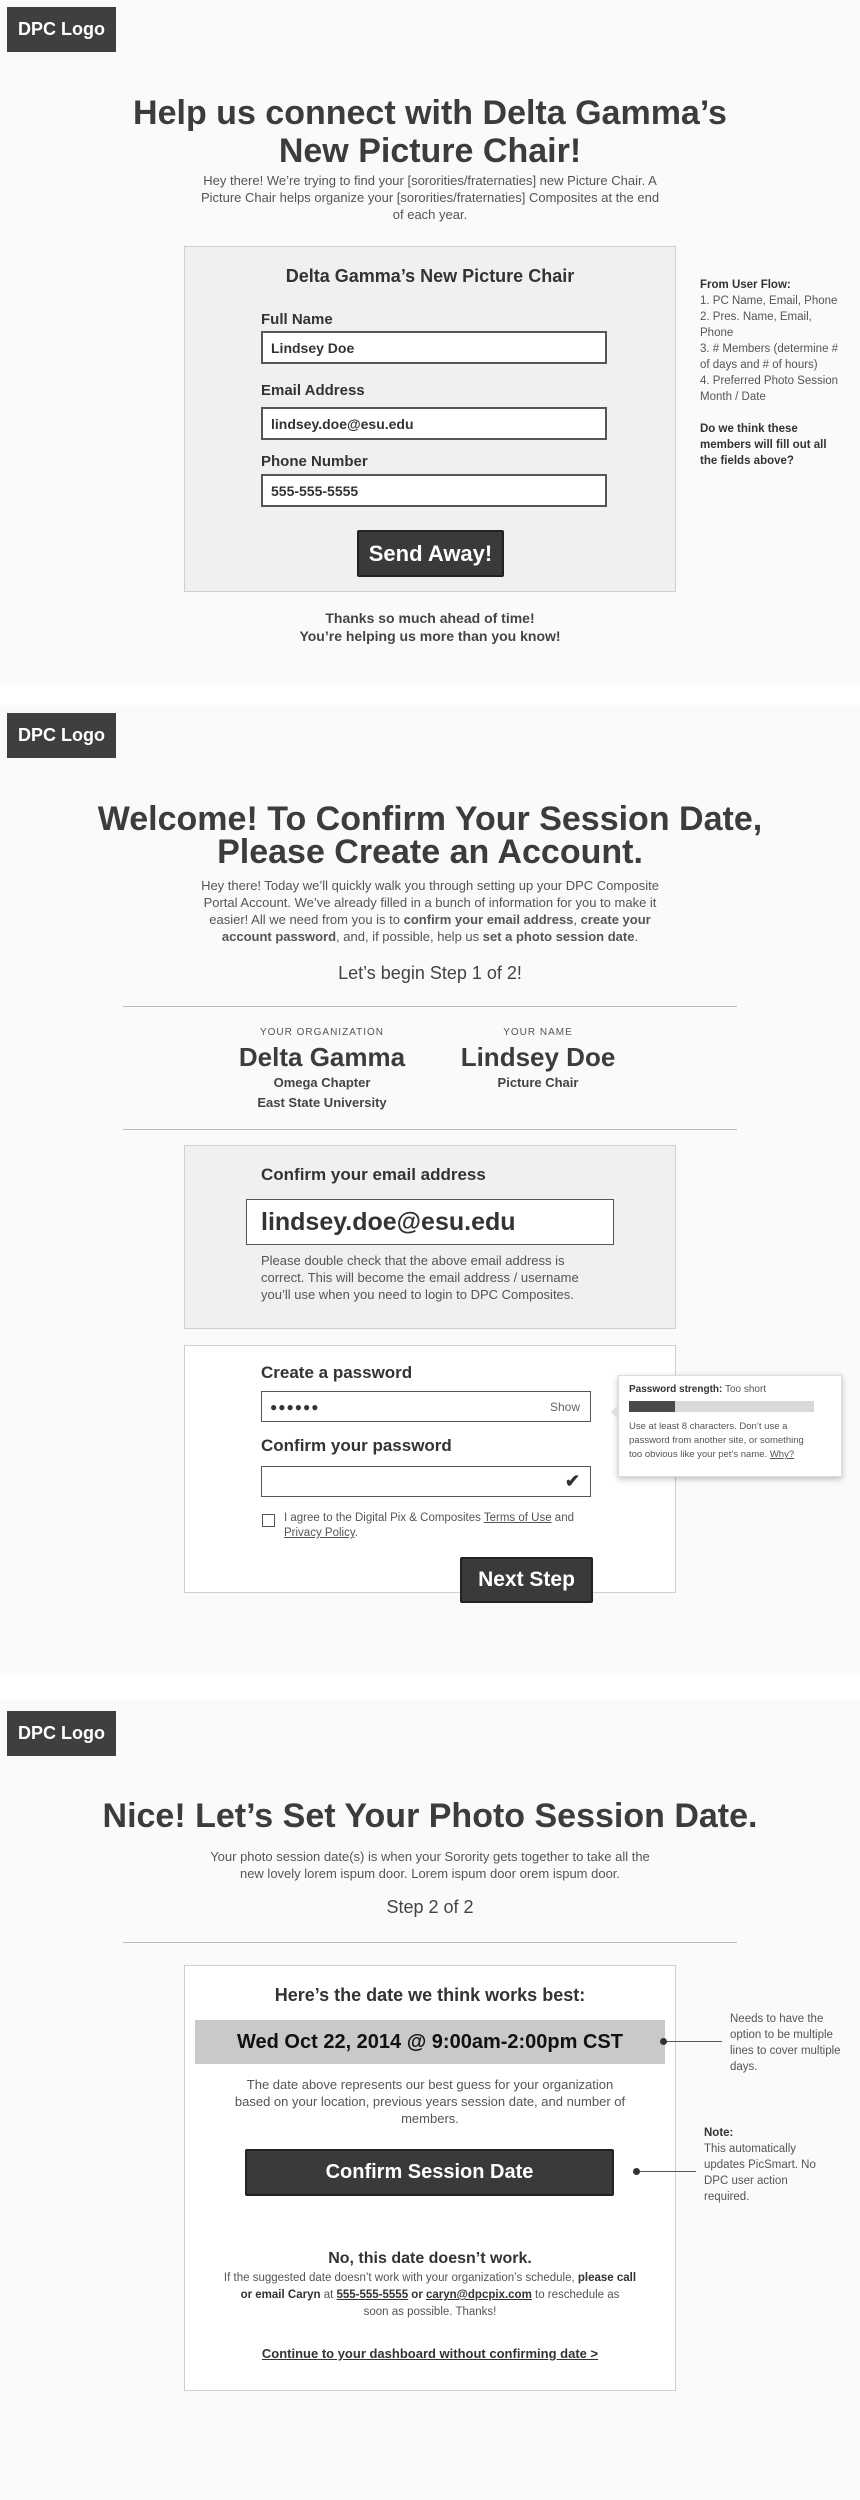 The width and height of the screenshot is (860, 2500). I want to click on note-question: members will fill out all, so click(763, 445).